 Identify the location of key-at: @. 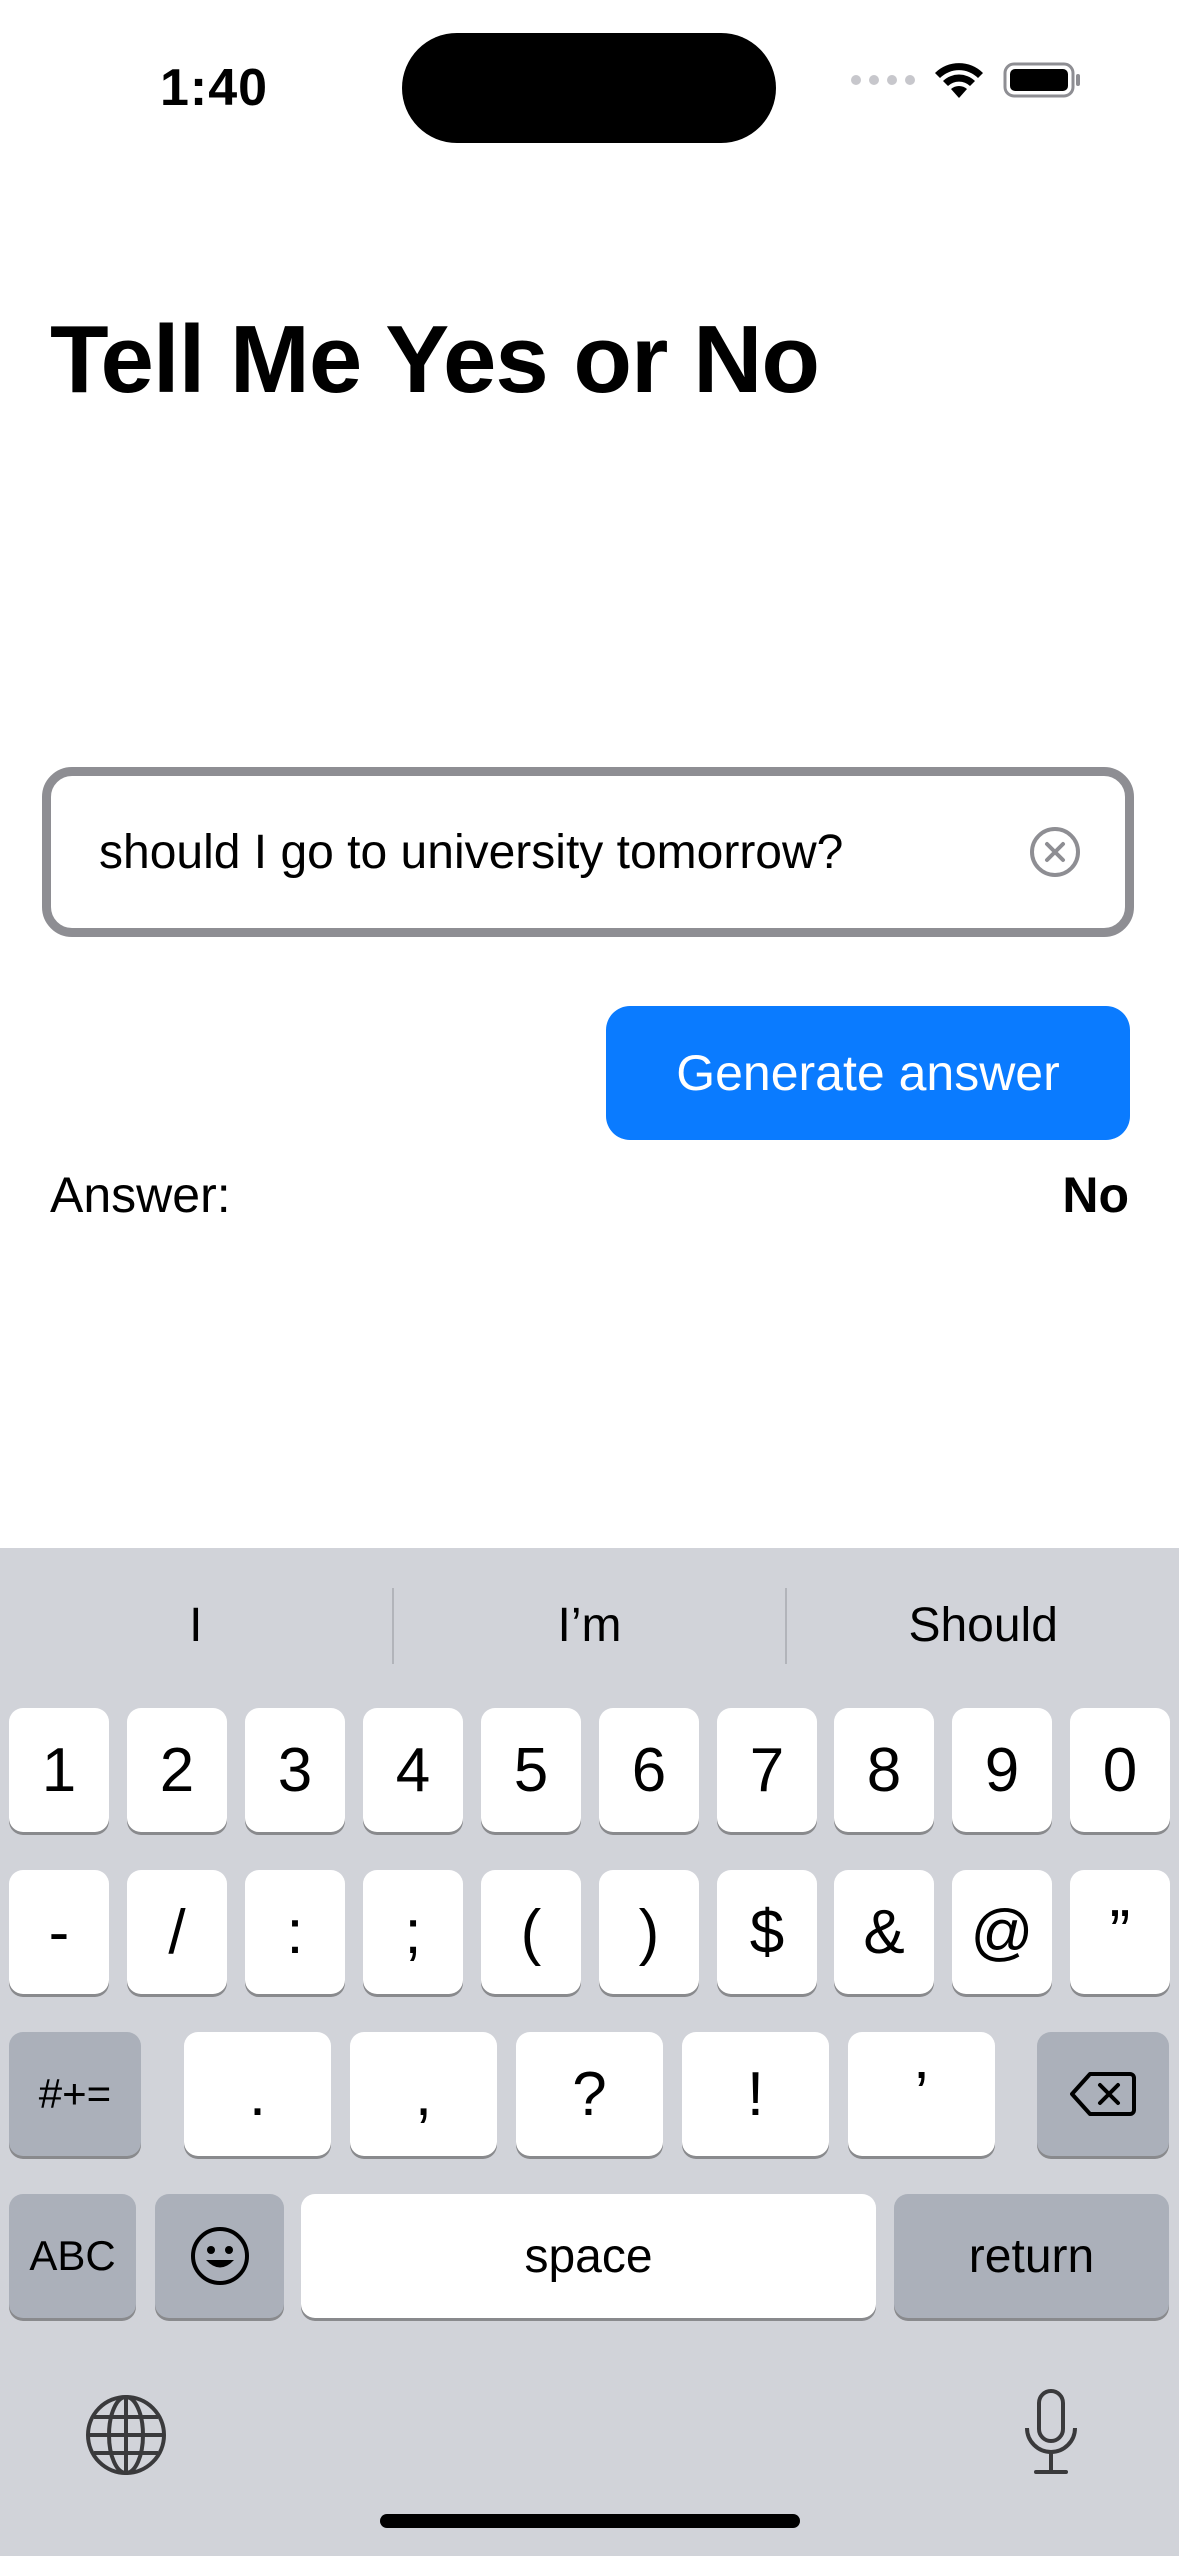
(1002, 1932).